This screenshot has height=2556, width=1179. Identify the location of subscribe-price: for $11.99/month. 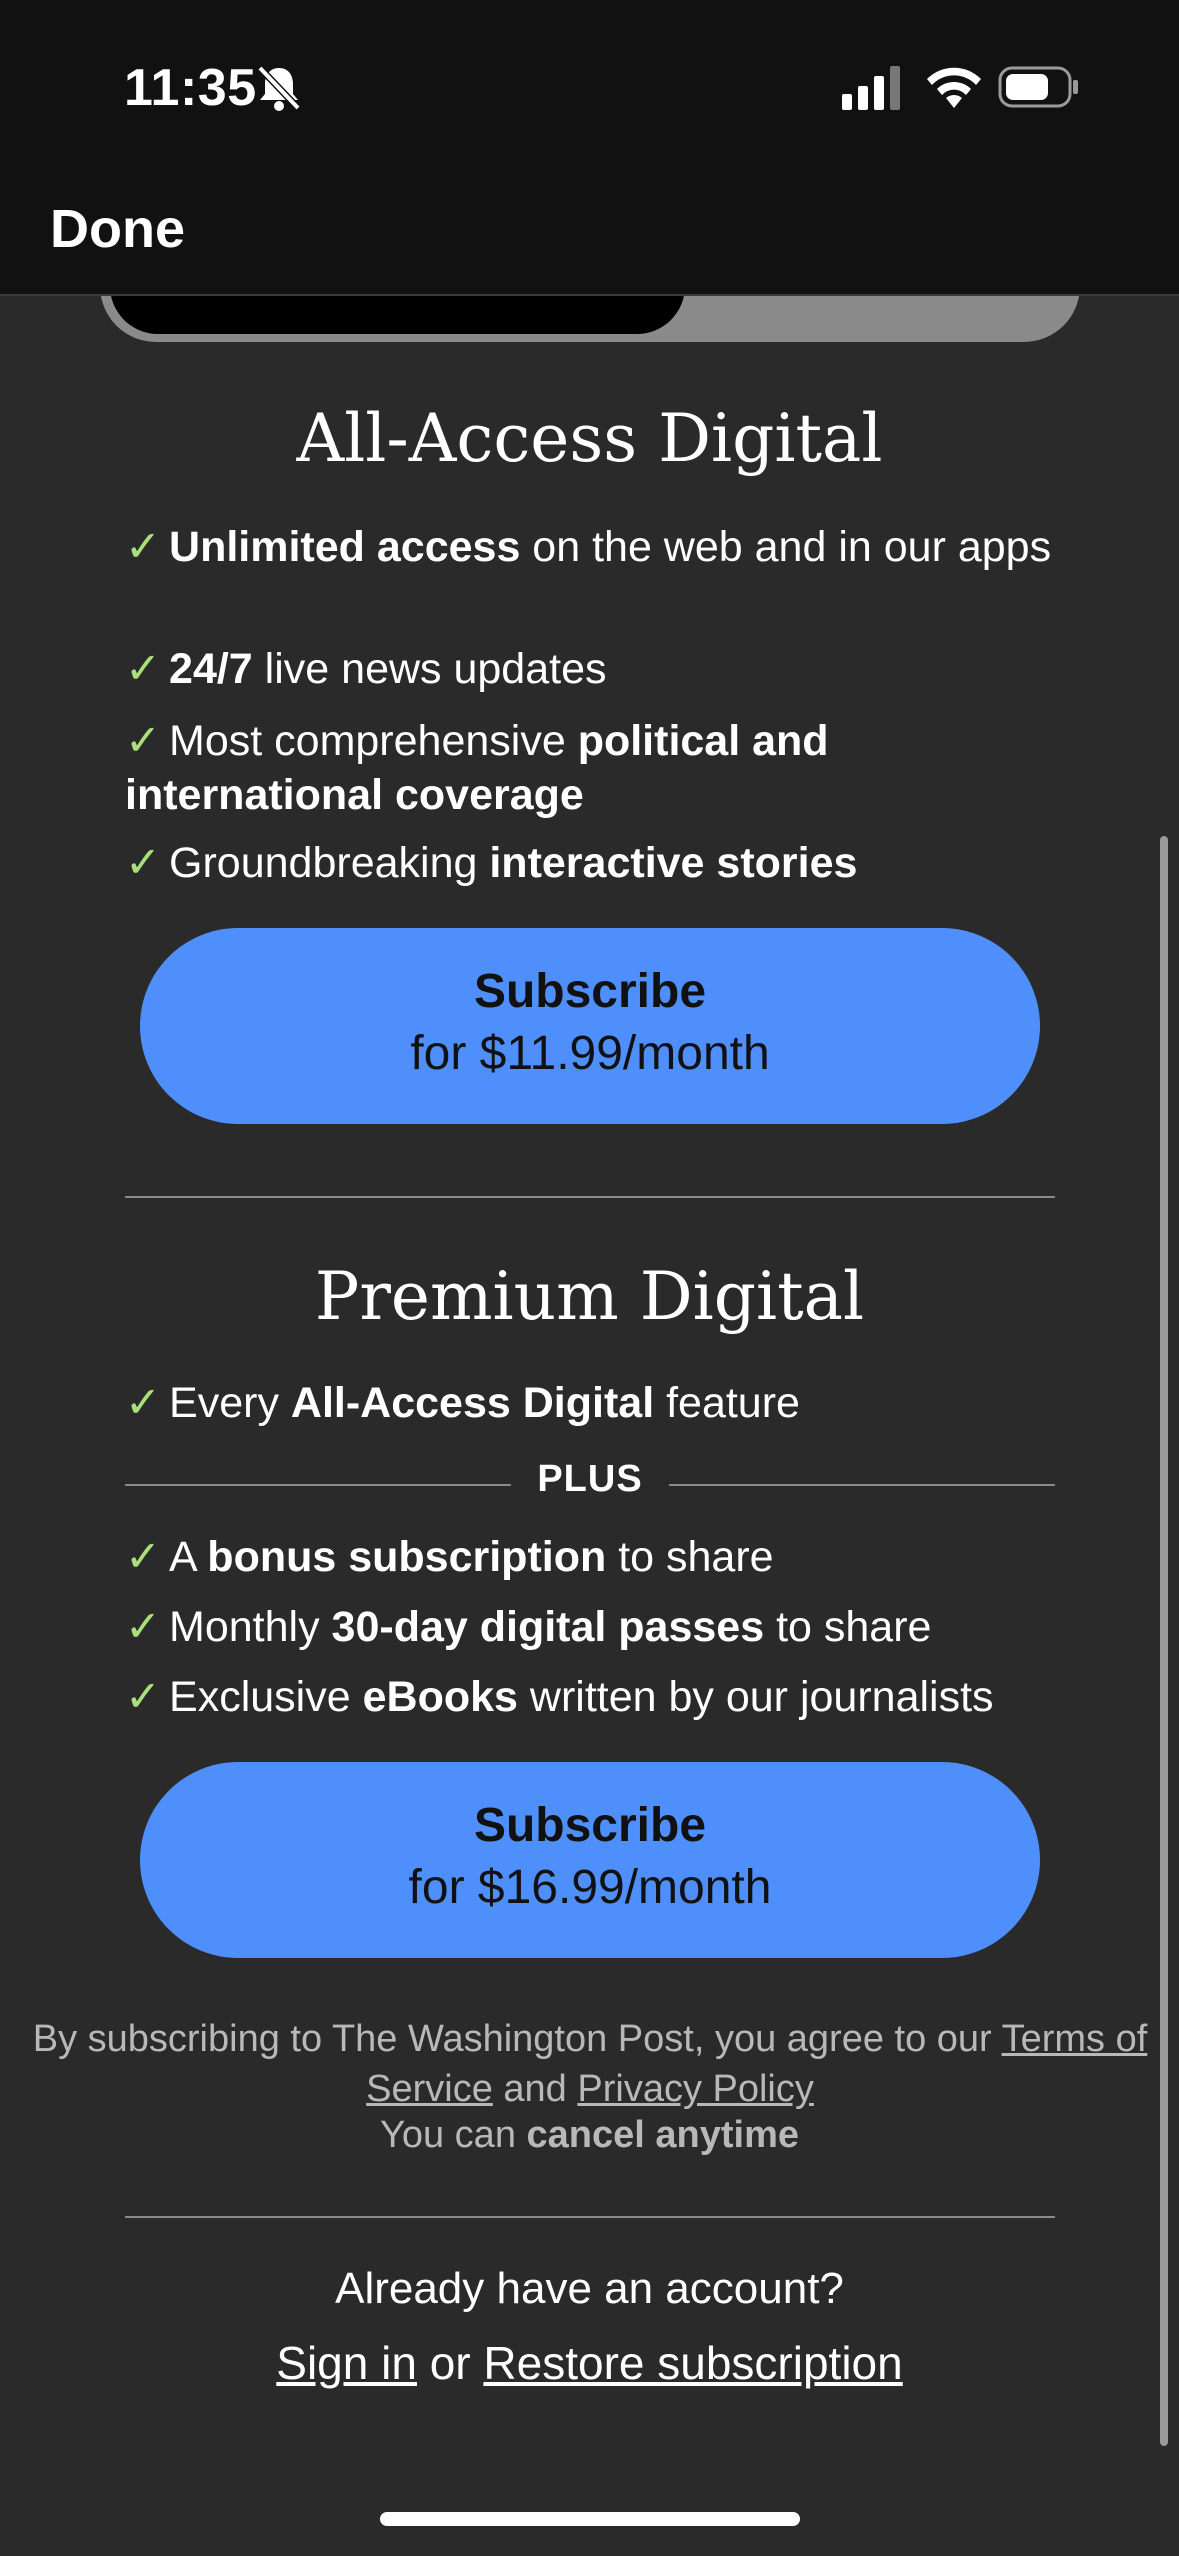
(590, 1053).